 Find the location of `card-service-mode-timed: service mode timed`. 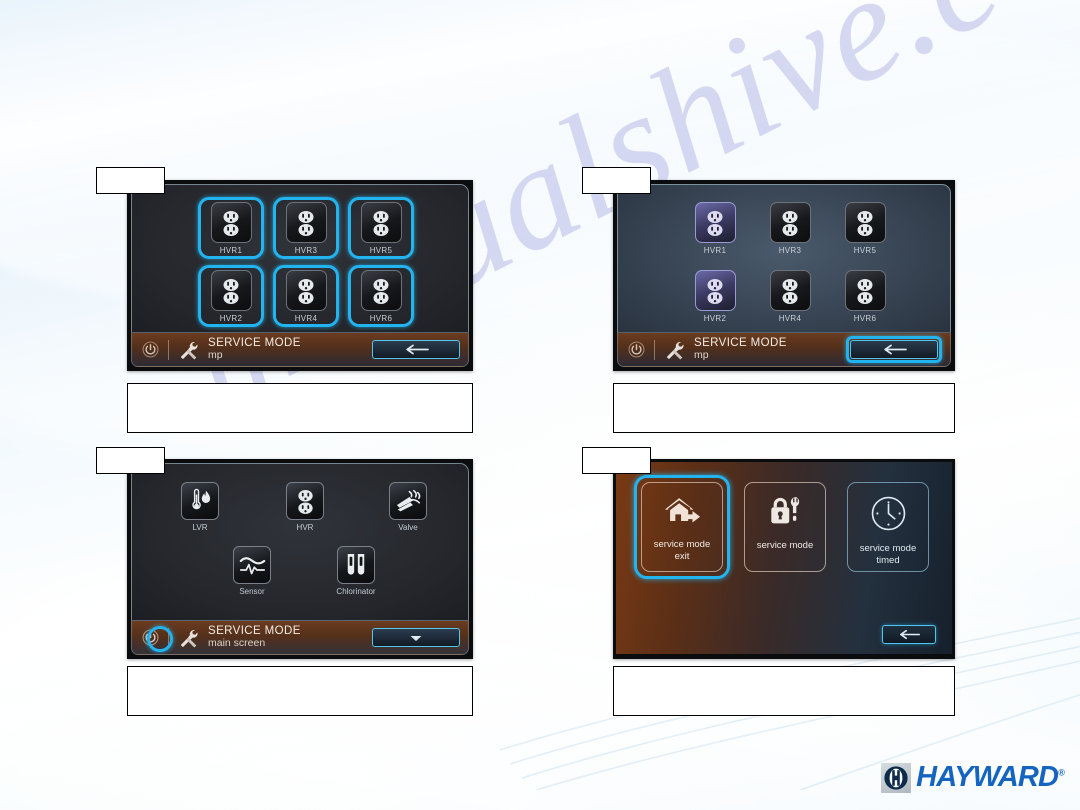

card-service-mode-timed: service mode timed is located at coordinates (888, 527).